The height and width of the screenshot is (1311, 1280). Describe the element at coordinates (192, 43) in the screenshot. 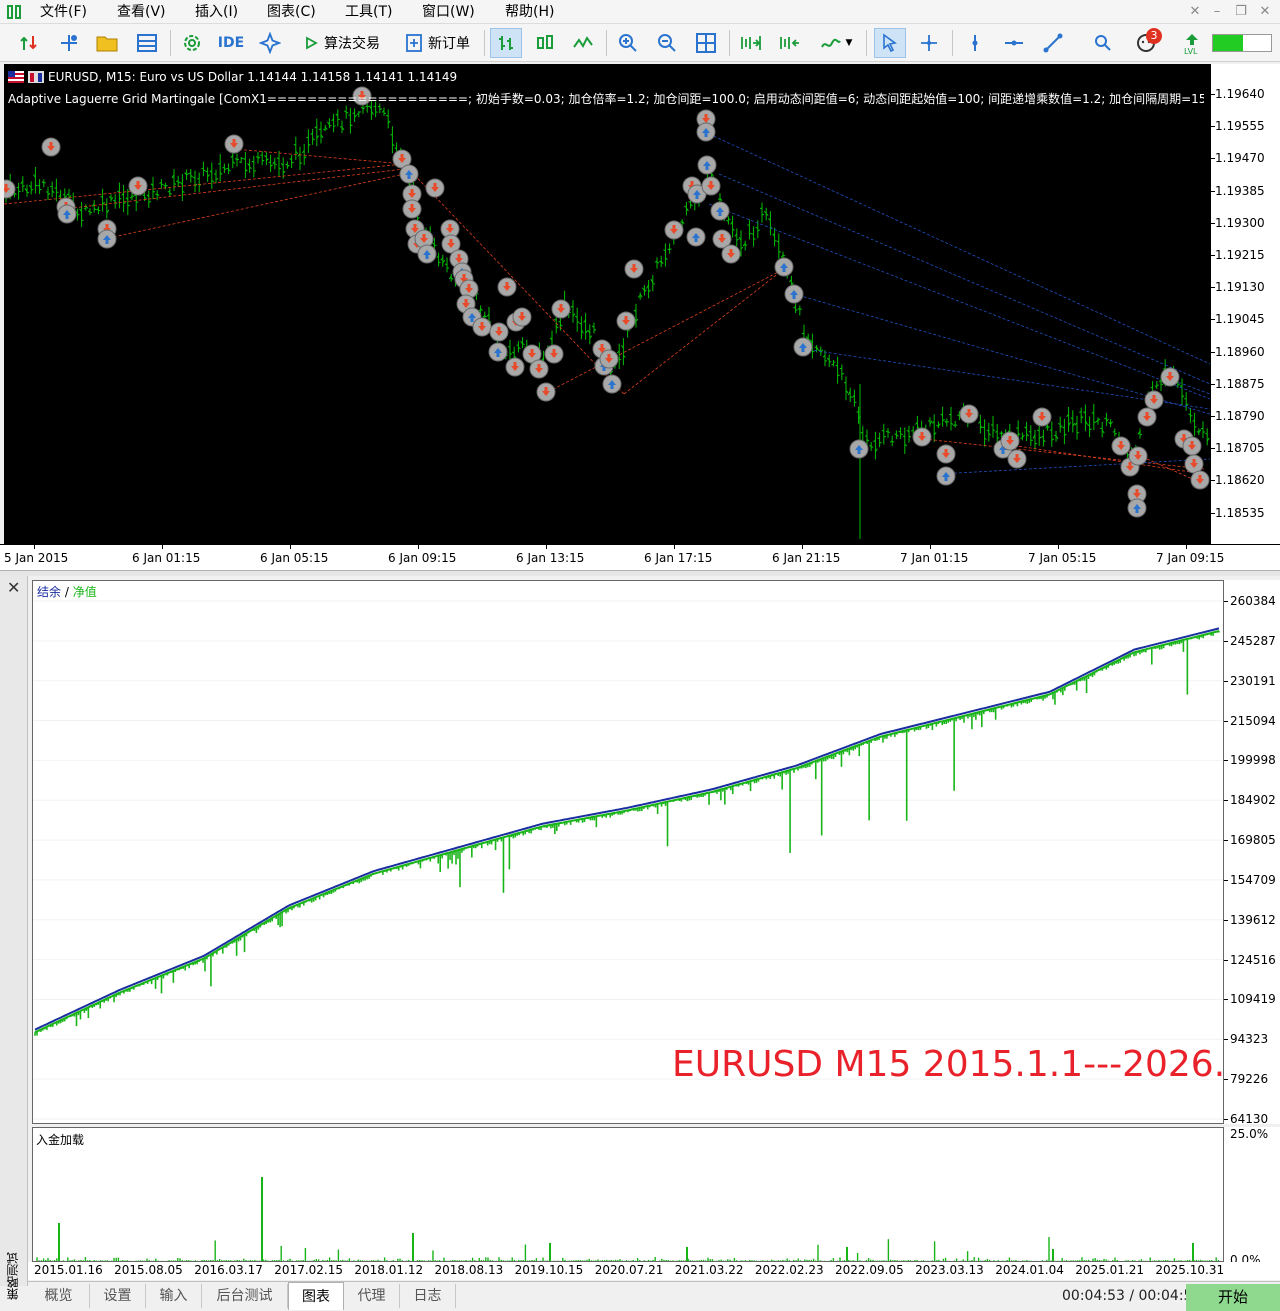

I see `settings-gear-icon` at that location.